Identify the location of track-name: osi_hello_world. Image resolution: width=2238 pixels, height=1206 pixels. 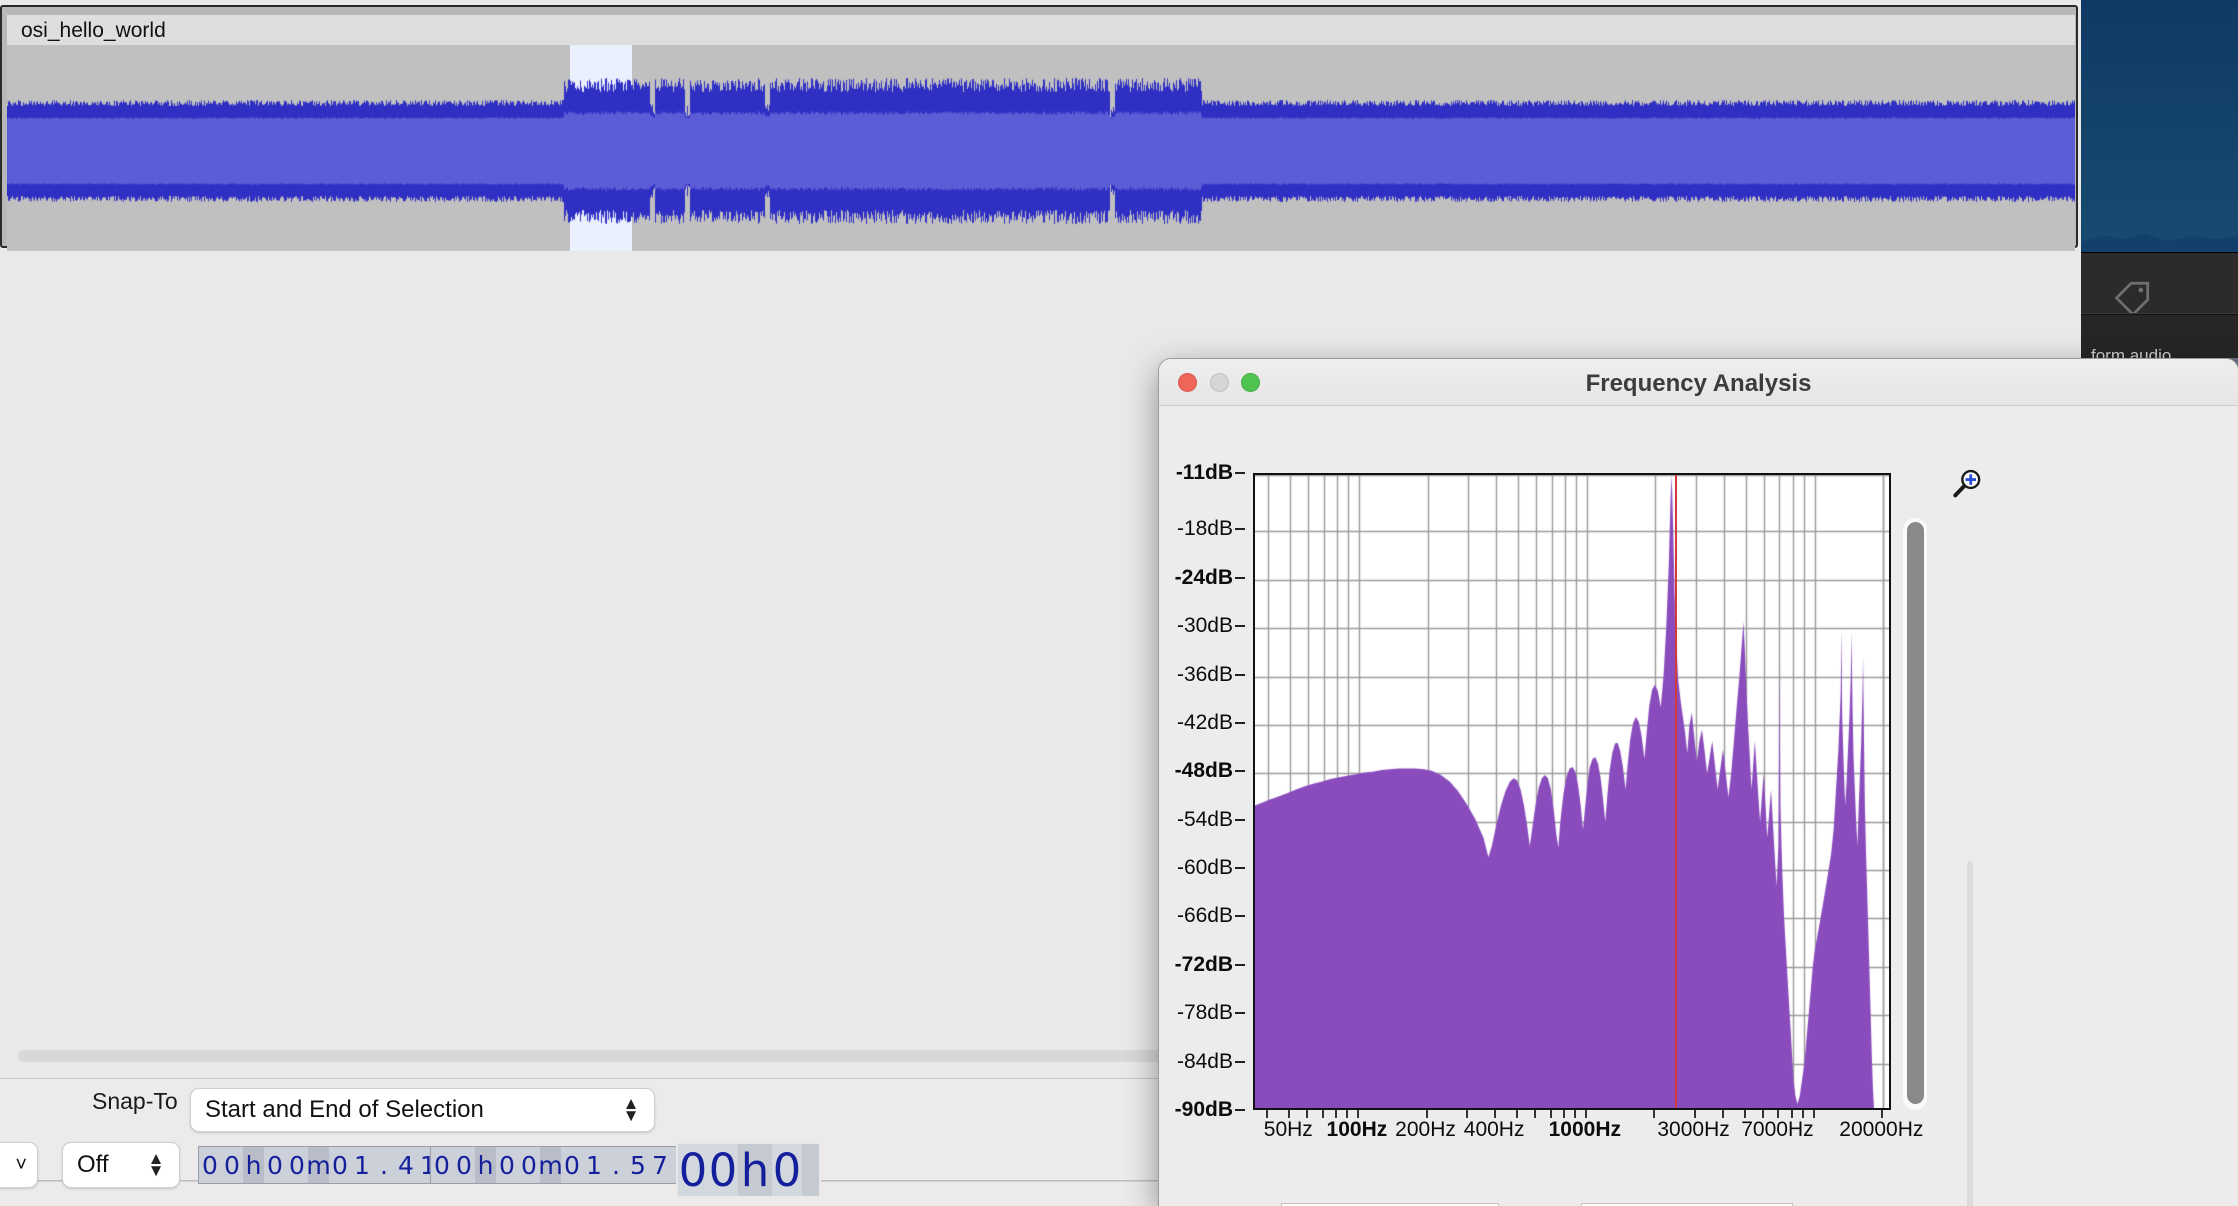
(1041, 30).